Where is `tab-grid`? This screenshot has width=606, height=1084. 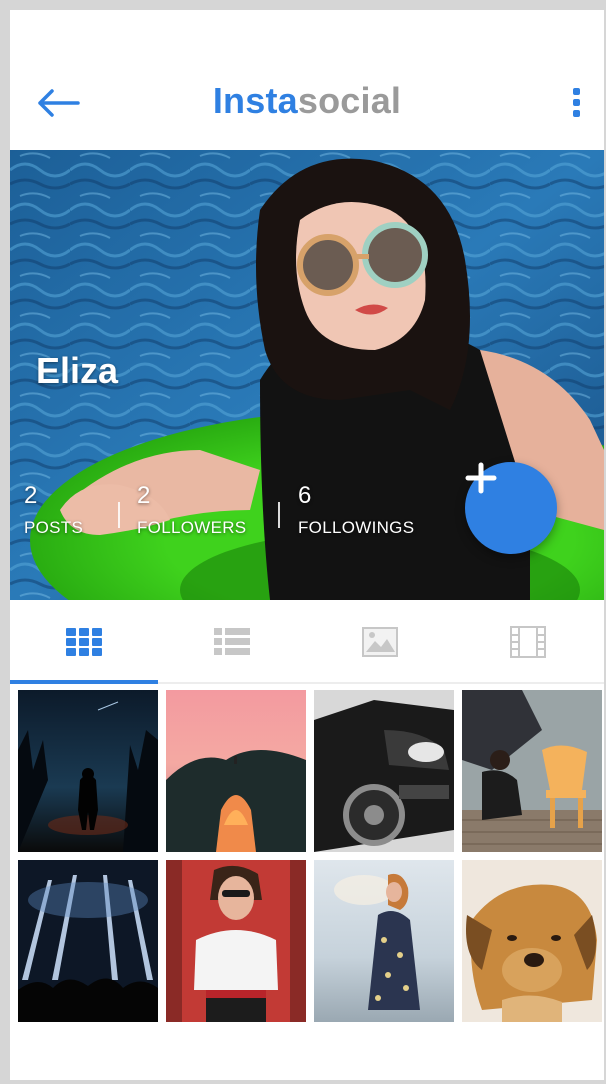 tab-grid is located at coordinates (84, 642).